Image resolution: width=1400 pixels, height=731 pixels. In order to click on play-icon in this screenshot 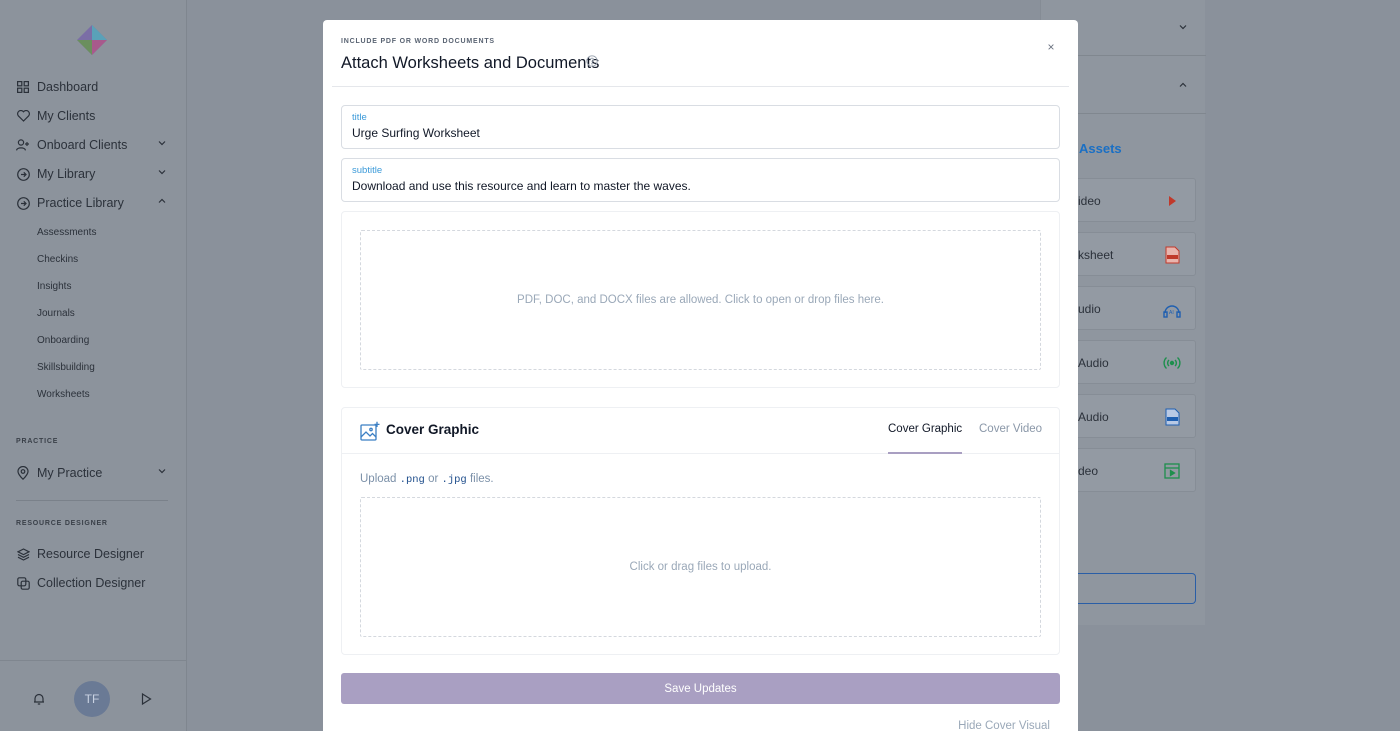, I will do `click(1172, 201)`.